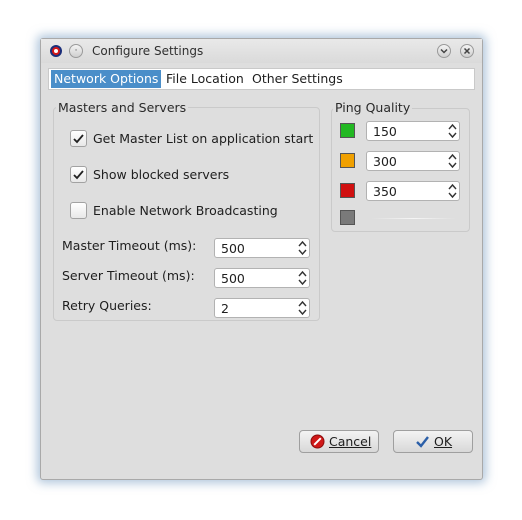 The width and height of the screenshot is (522, 520). Describe the element at coordinates (129, 245) in the screenshot. I see `master-timeout-label: Master Timeout (ms):` at that location.